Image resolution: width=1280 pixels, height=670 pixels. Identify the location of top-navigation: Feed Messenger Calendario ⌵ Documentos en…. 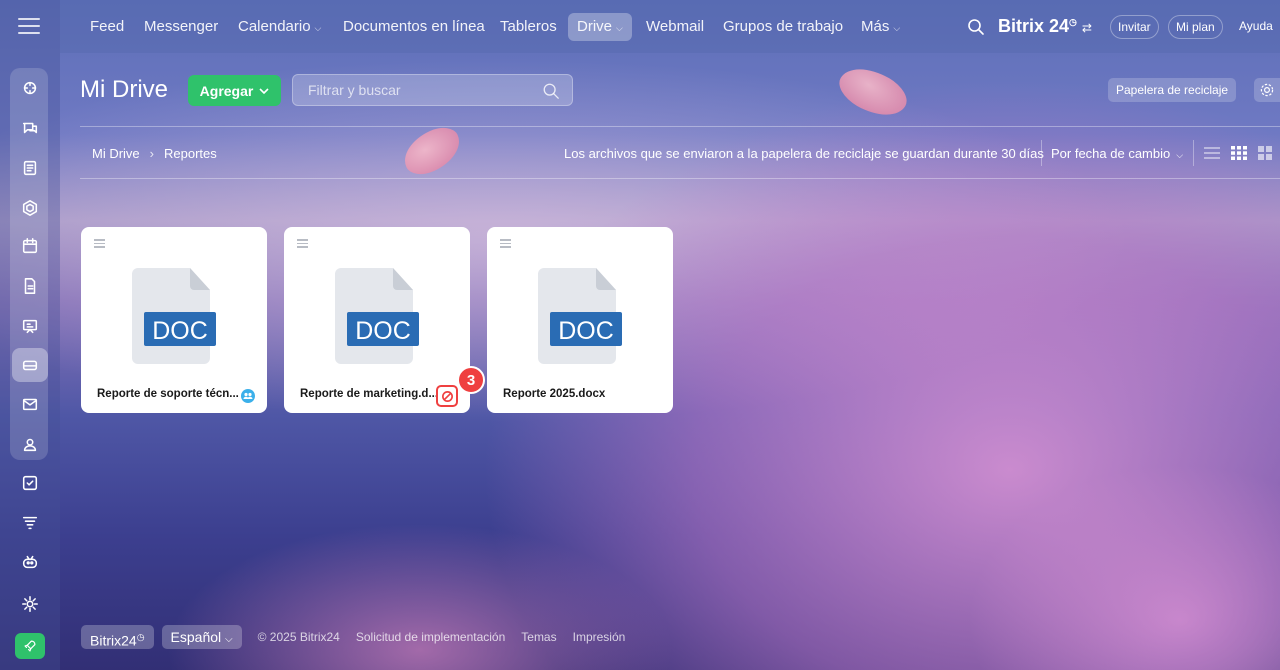
(670, 26).